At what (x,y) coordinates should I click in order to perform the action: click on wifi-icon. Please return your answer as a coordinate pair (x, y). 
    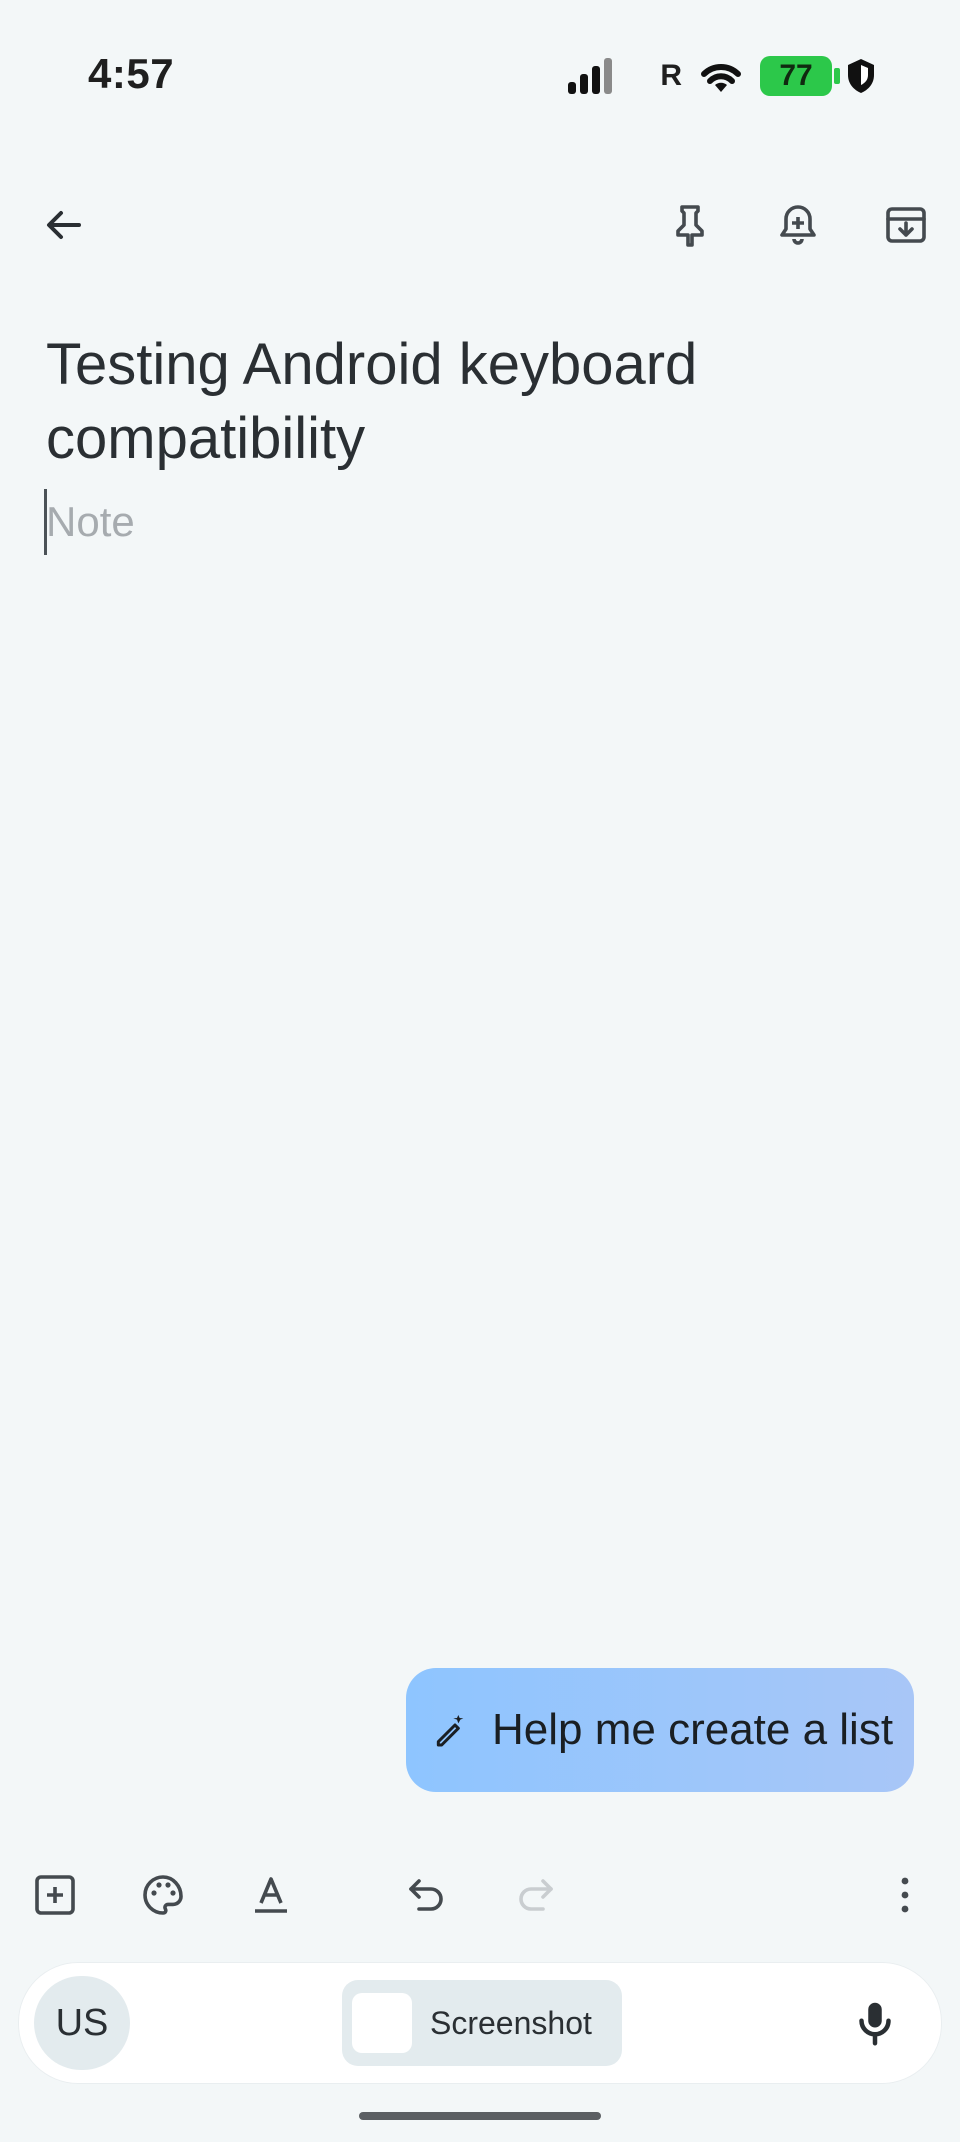
    Looking at the image, I should click on (721, 77).